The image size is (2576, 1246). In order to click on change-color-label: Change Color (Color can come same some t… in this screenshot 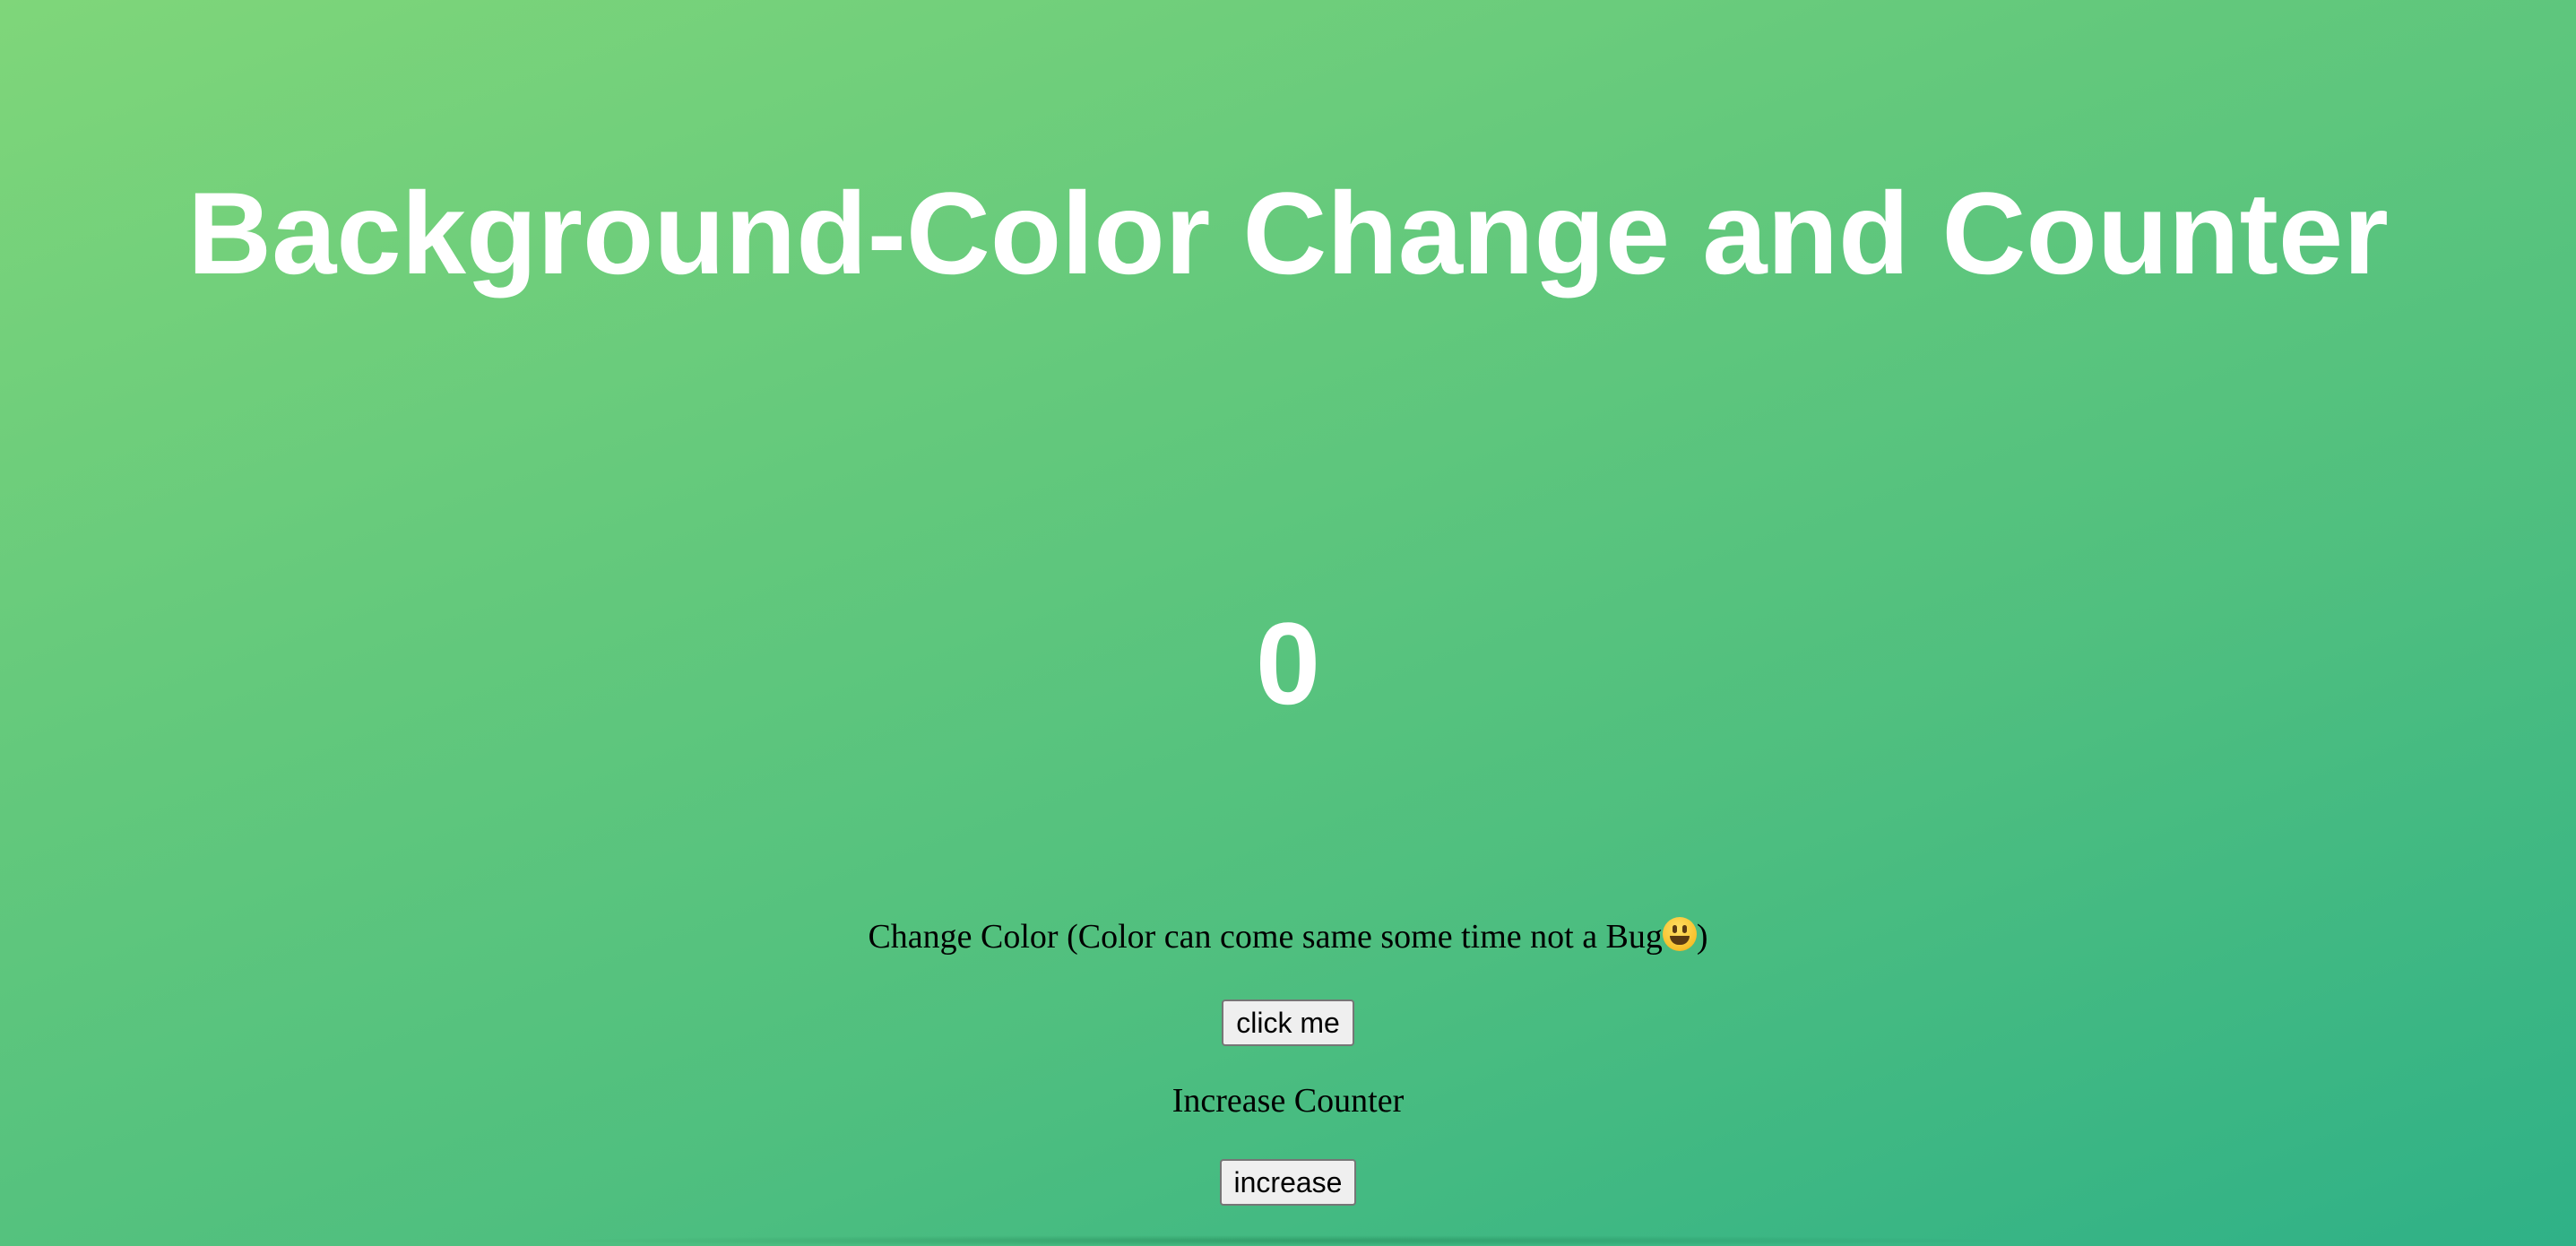, I will do `click(1288, 936)`.